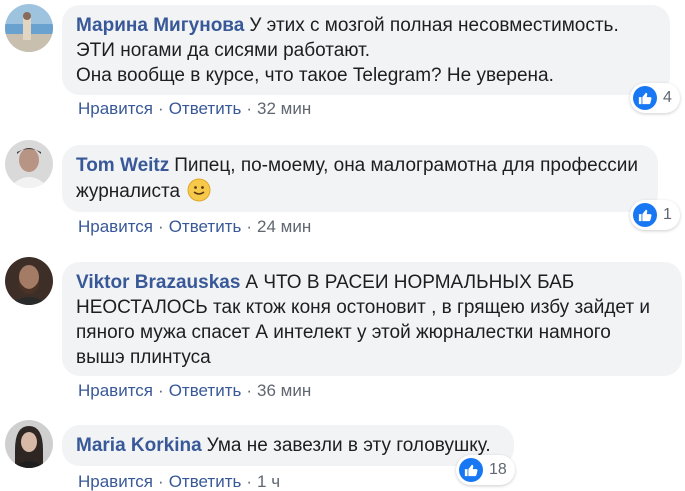  I want to click on reaction-number: 4, so click(667, 97).